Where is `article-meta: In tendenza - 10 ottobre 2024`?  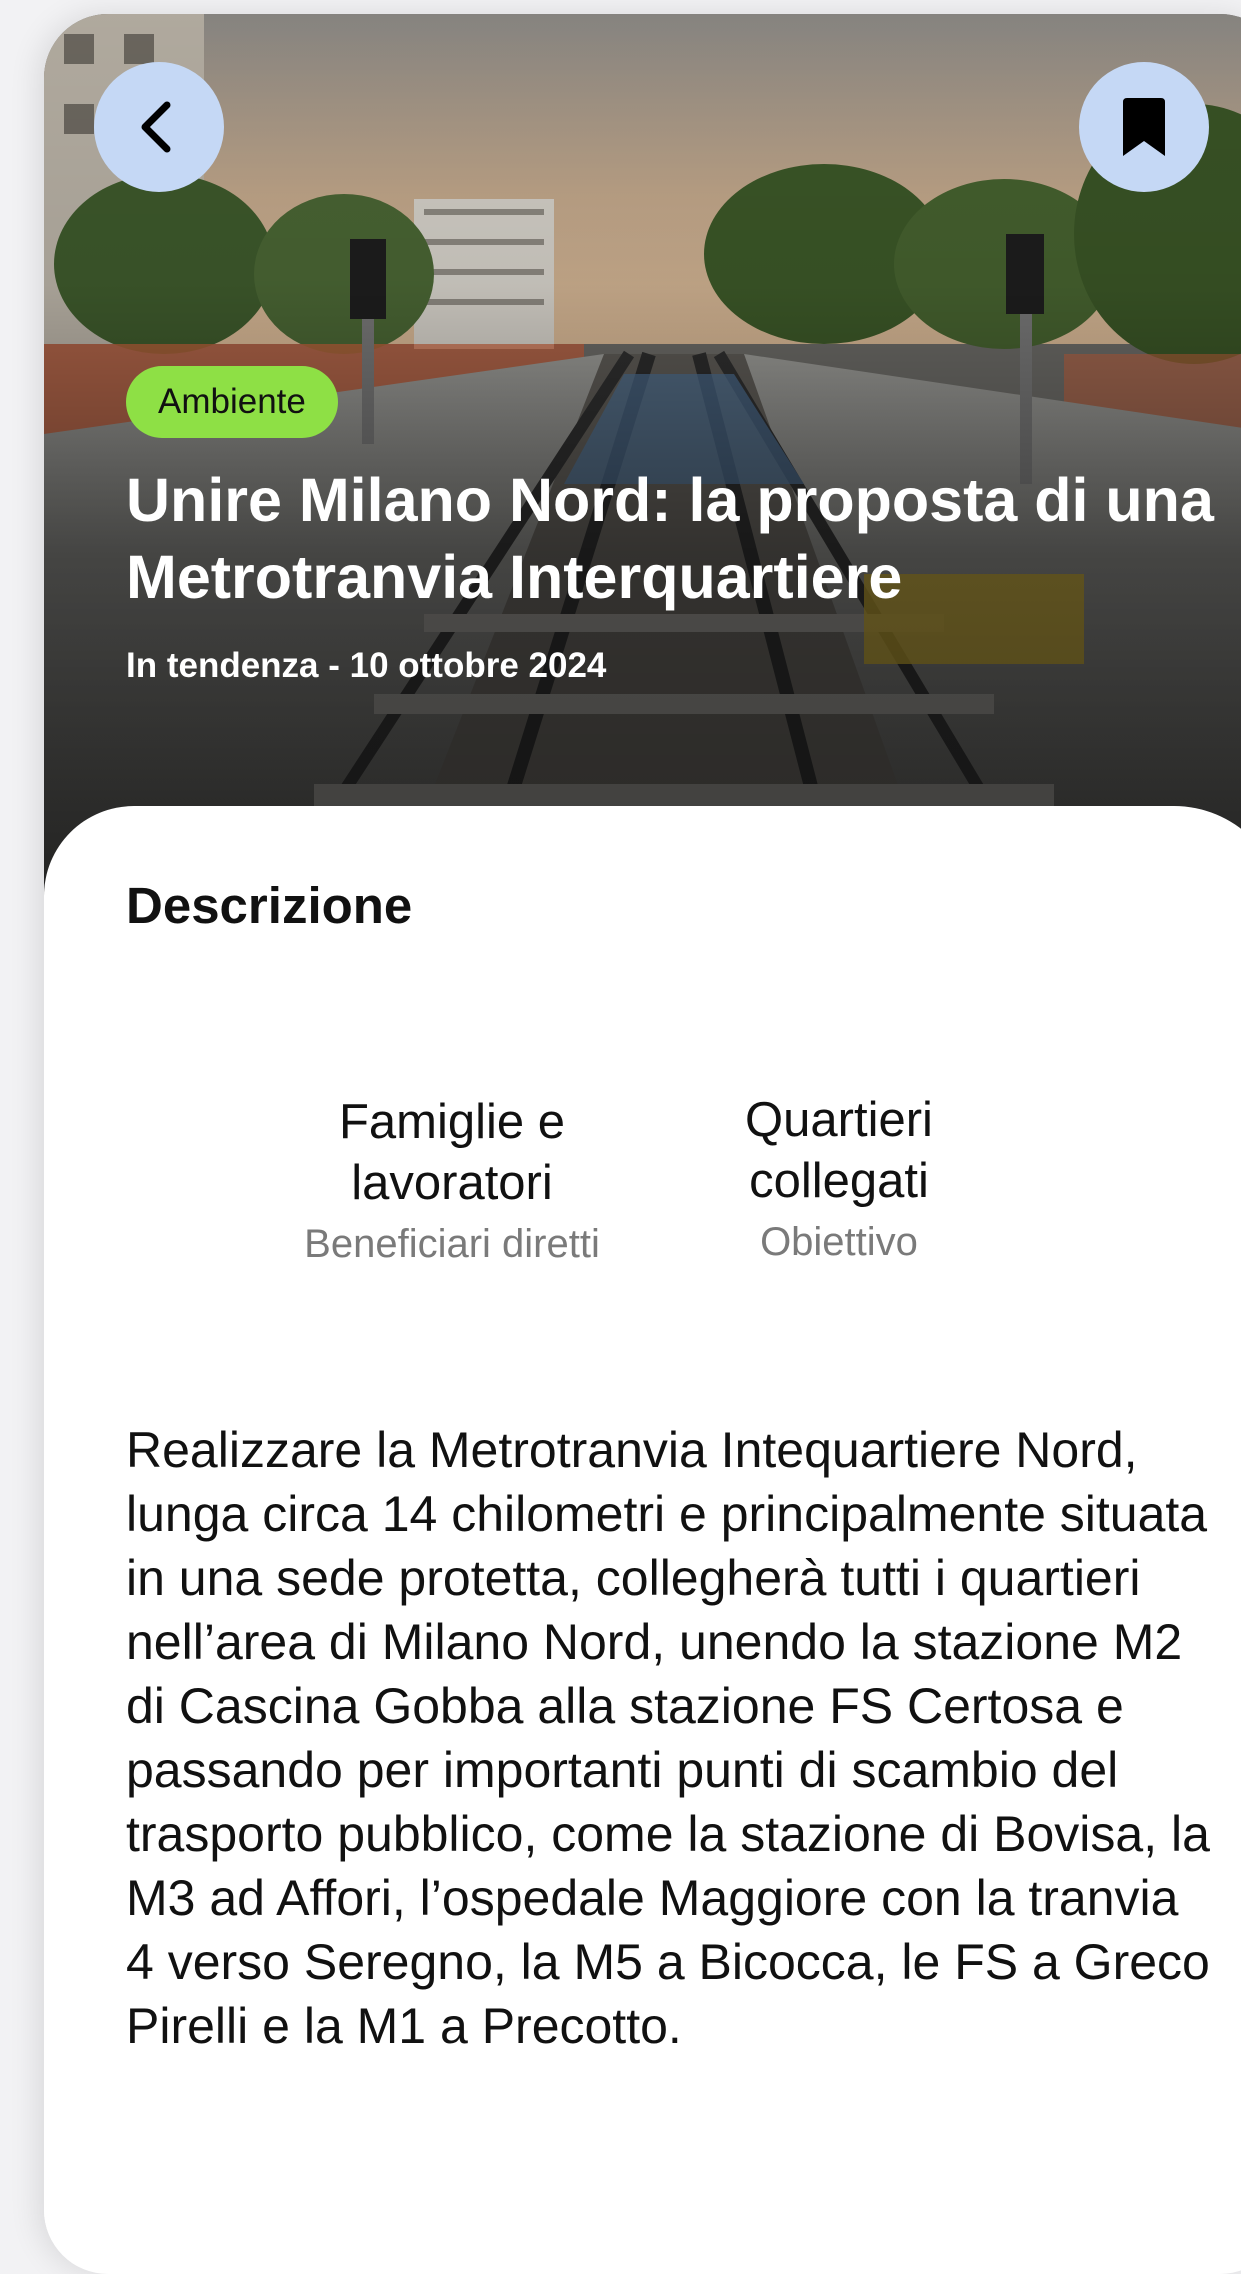
article-meta: In tendenza - 10 ottobre 2024 is located at coordinates (366, 665).